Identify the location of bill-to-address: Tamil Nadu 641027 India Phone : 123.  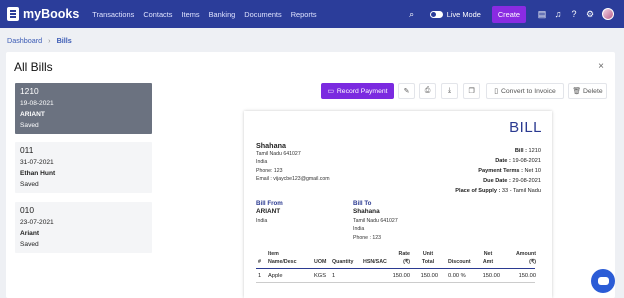
(375, 229).